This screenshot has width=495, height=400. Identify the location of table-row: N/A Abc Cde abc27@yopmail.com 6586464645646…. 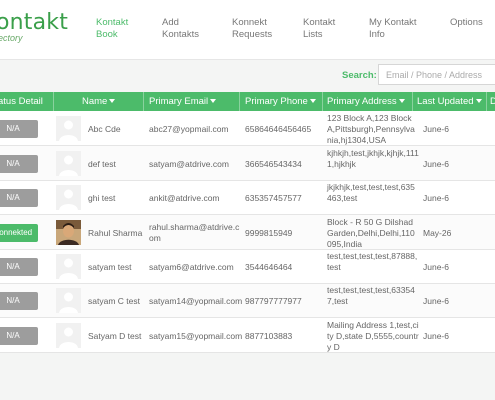
(247, 128).